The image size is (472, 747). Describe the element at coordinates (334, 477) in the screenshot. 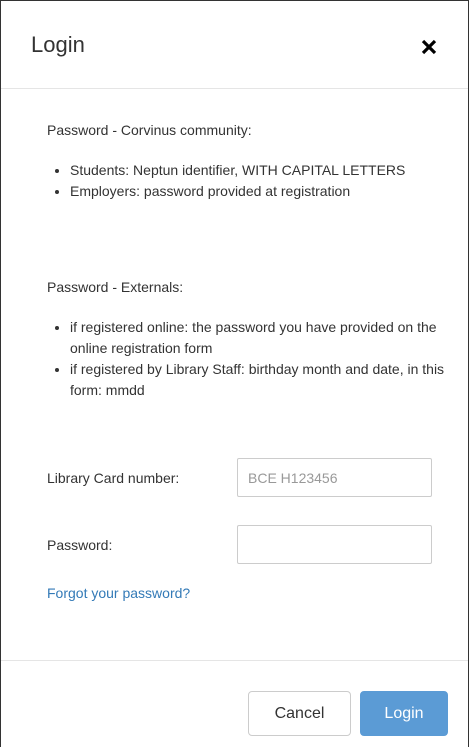

I see `library-card-input` at that location.